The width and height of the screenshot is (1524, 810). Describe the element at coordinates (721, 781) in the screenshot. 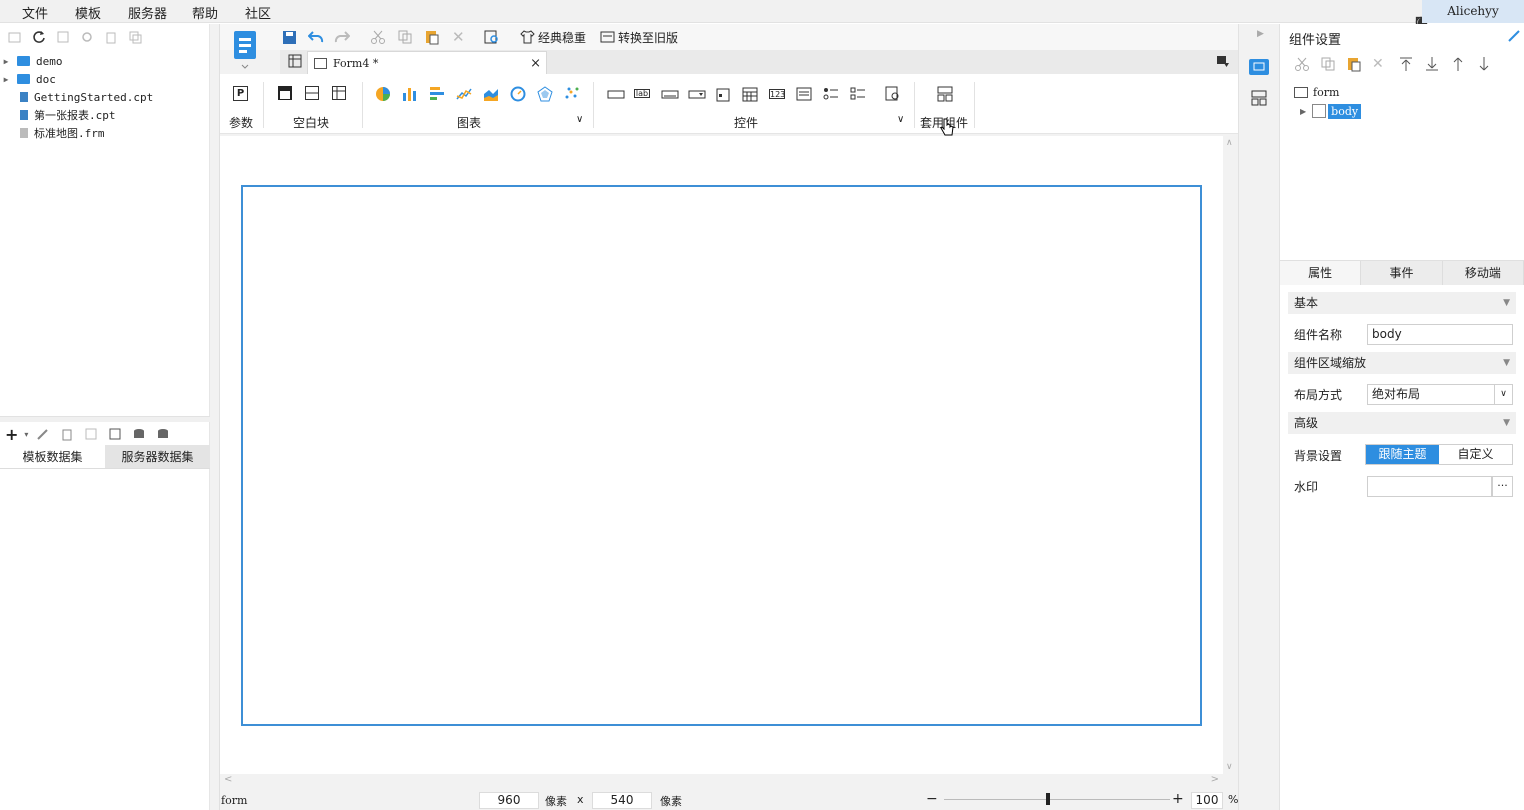

I see `horizontal-scrollbar: < >` at that location.